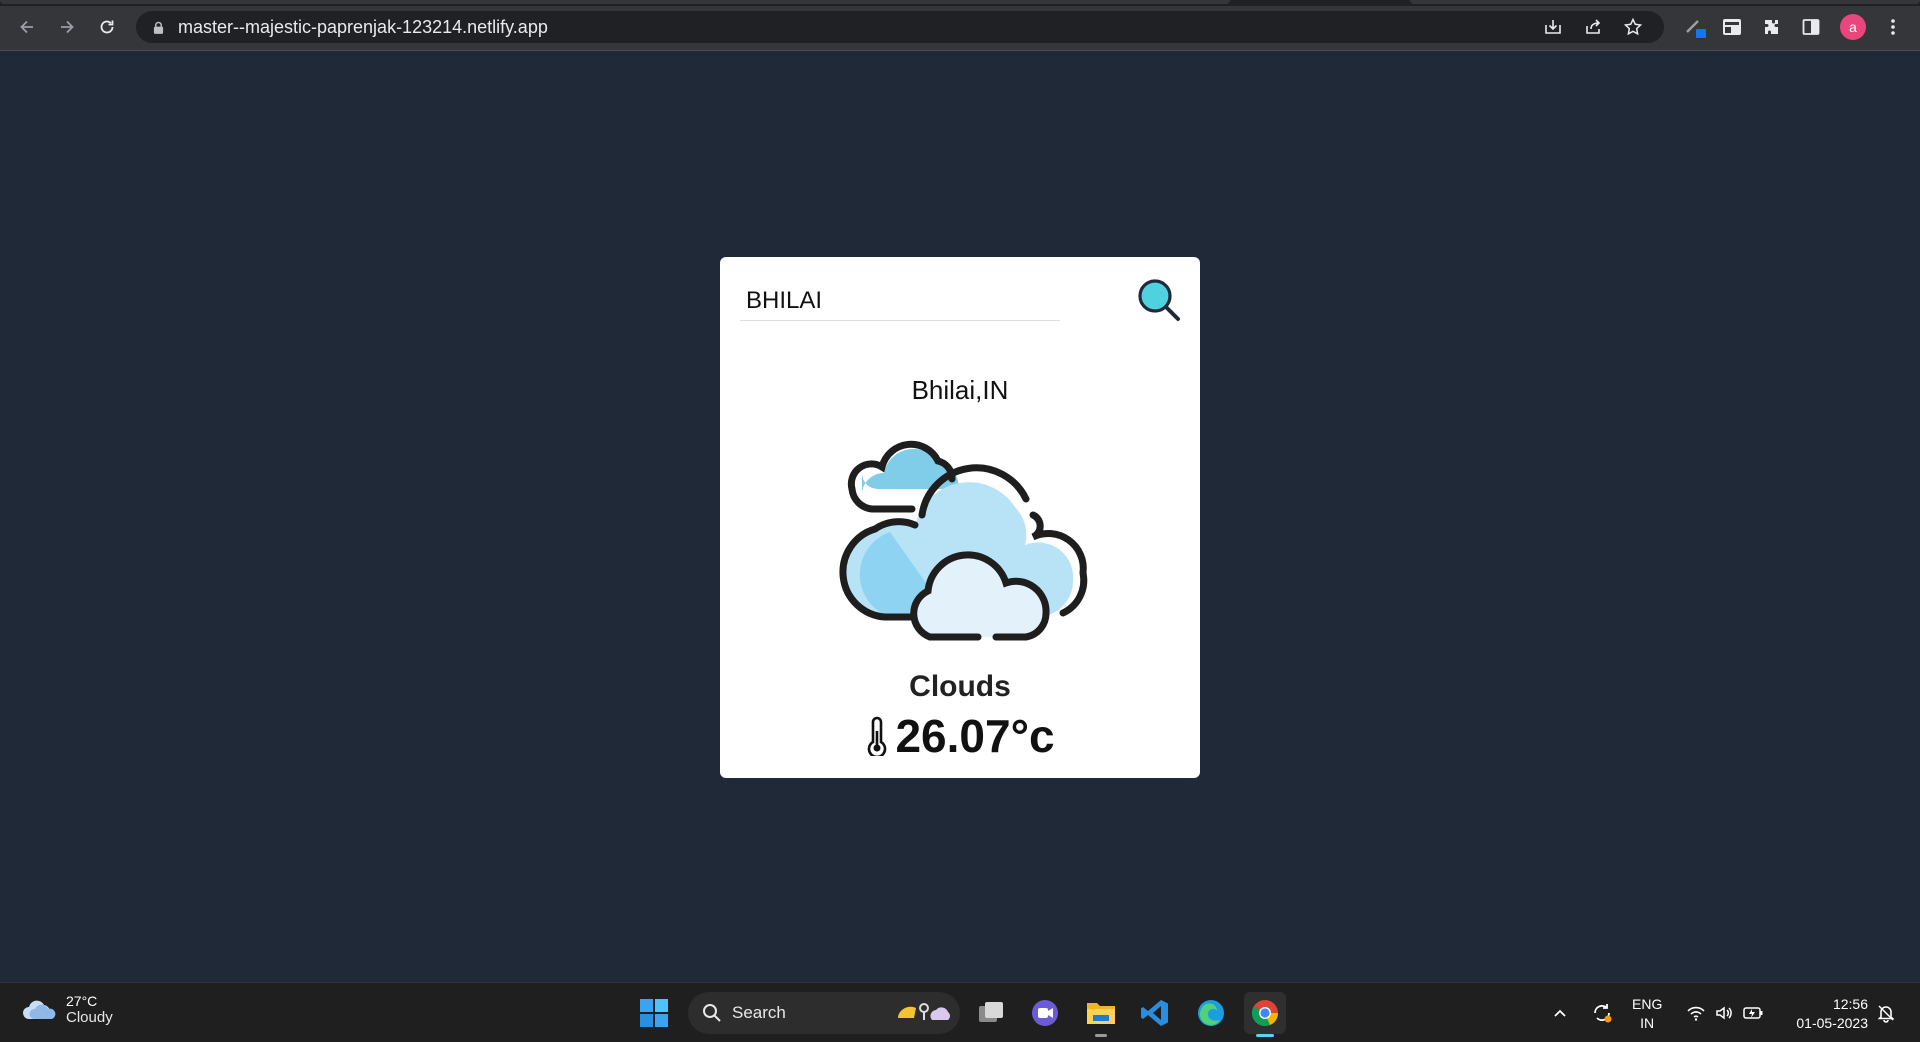  I want to click on chrome-button, so click(1265, 1014).